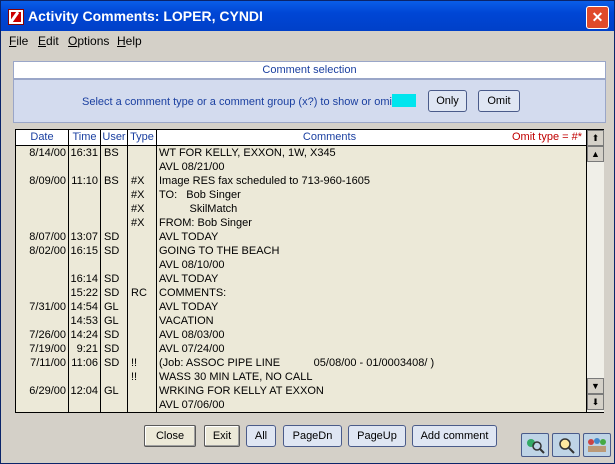 The image size is (615, 464). Describe the element at coordinates (219, 251) in the screenshot. I see `cell-comment: GOING TO THE BEACH` at that location.